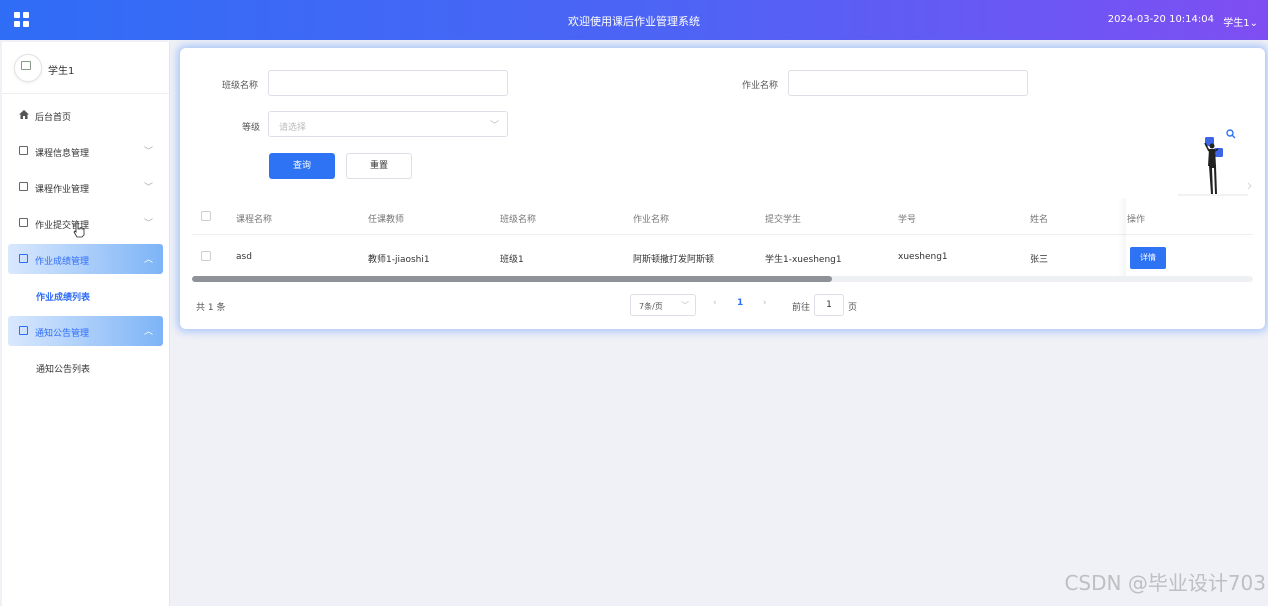 The image size is (1268, 606). I want to click on sidebar-item-label: 课程作业管理, so click(62, 190).